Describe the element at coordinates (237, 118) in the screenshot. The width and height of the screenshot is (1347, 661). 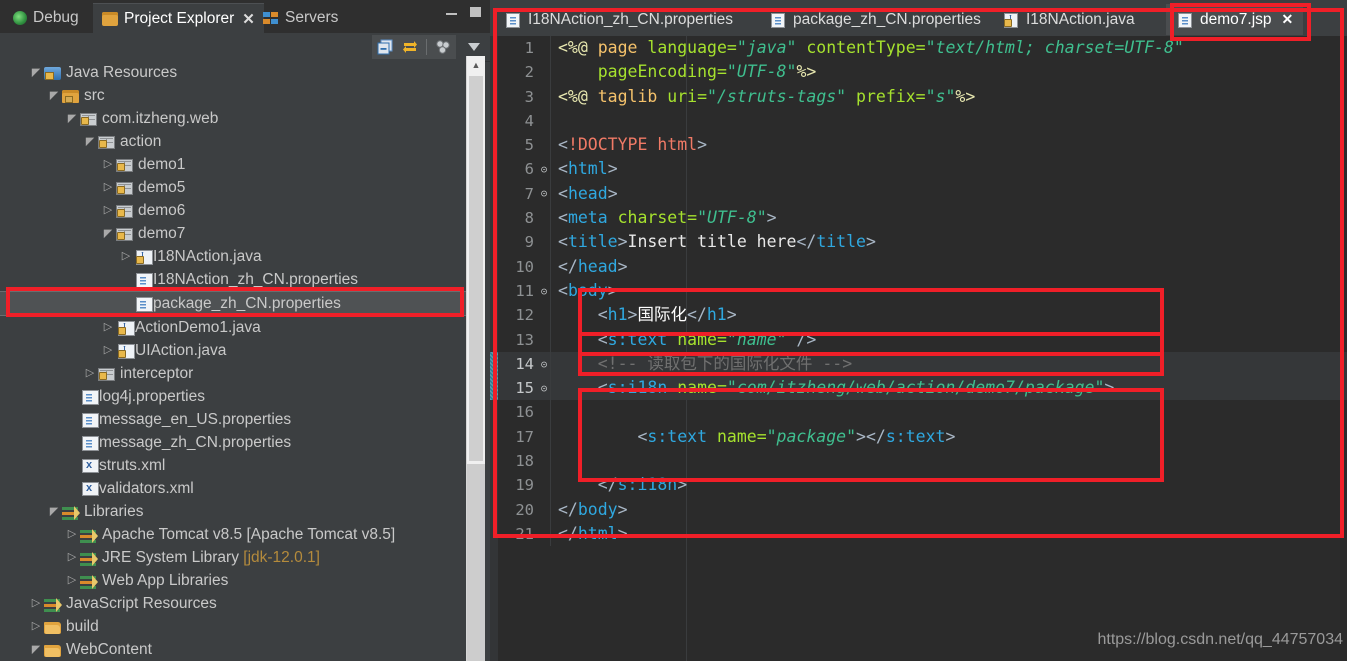
I see `tree-item: ◢ com.itzheng.web` at that location.